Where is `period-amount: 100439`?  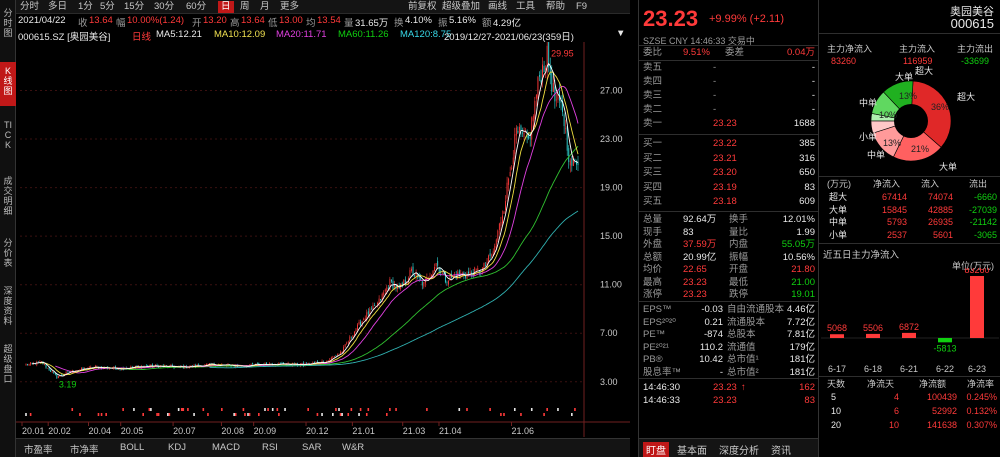
period-amount: 100439 is located at coordinates (941, 397).